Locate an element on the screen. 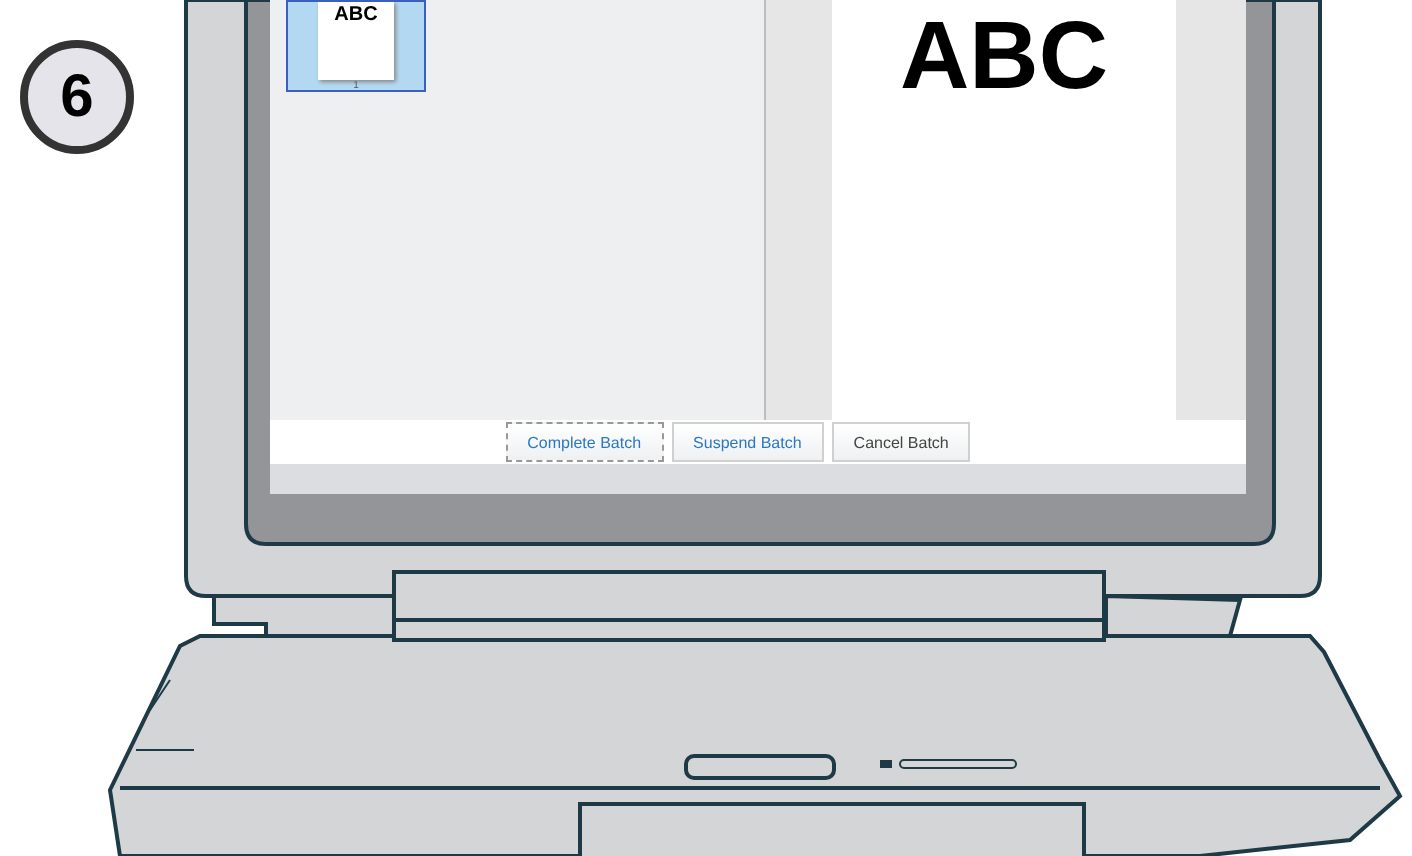 This screenshot has width=1412, height=856. preview-text: ABC is located at coordinates (1004, 58).